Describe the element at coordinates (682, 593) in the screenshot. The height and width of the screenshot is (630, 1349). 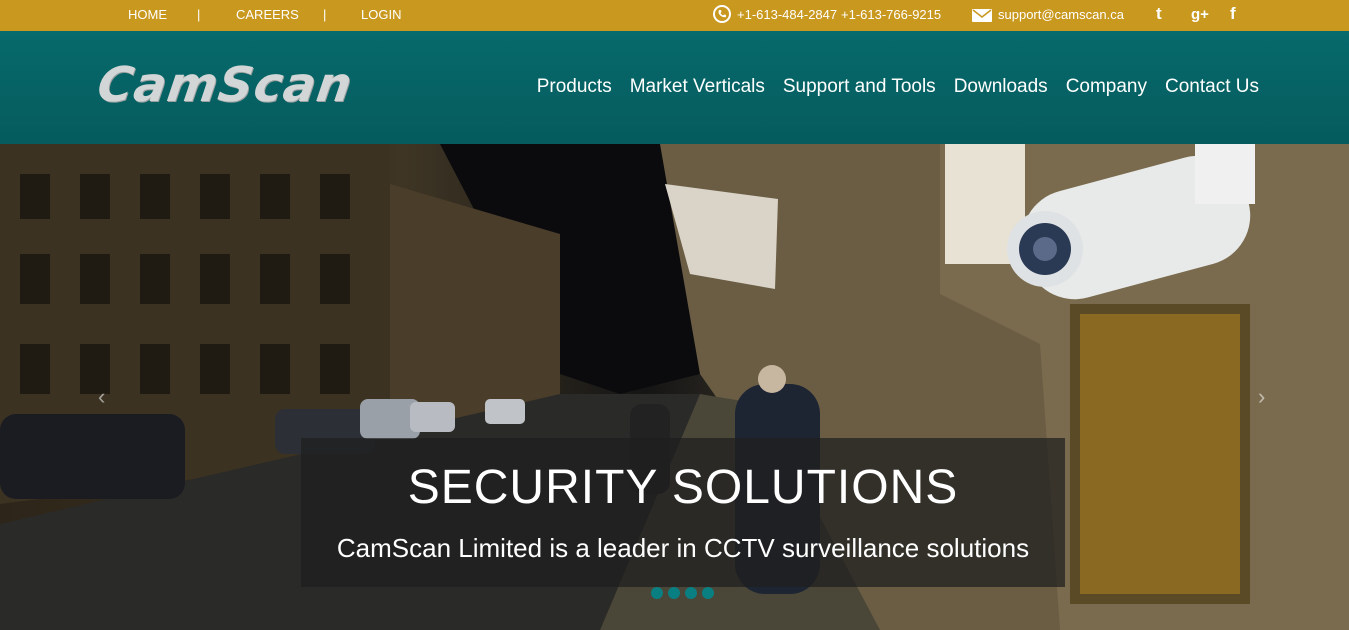
I see `slider-dots` at that location.